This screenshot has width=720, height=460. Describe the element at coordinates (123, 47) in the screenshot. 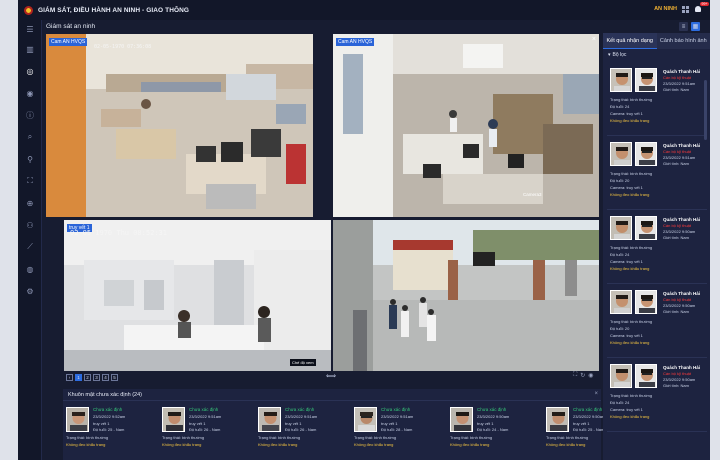

I see `camera-timestamp: 02-05-1970 07:36:08` at that location.